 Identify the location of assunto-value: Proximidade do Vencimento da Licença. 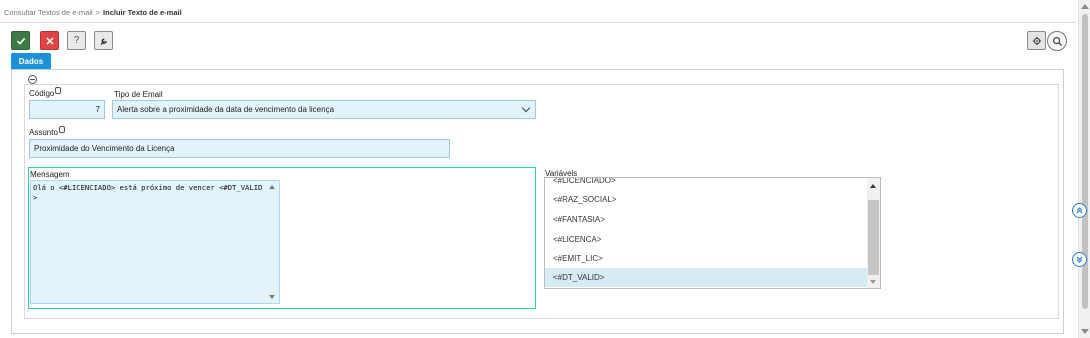
(104, 148).